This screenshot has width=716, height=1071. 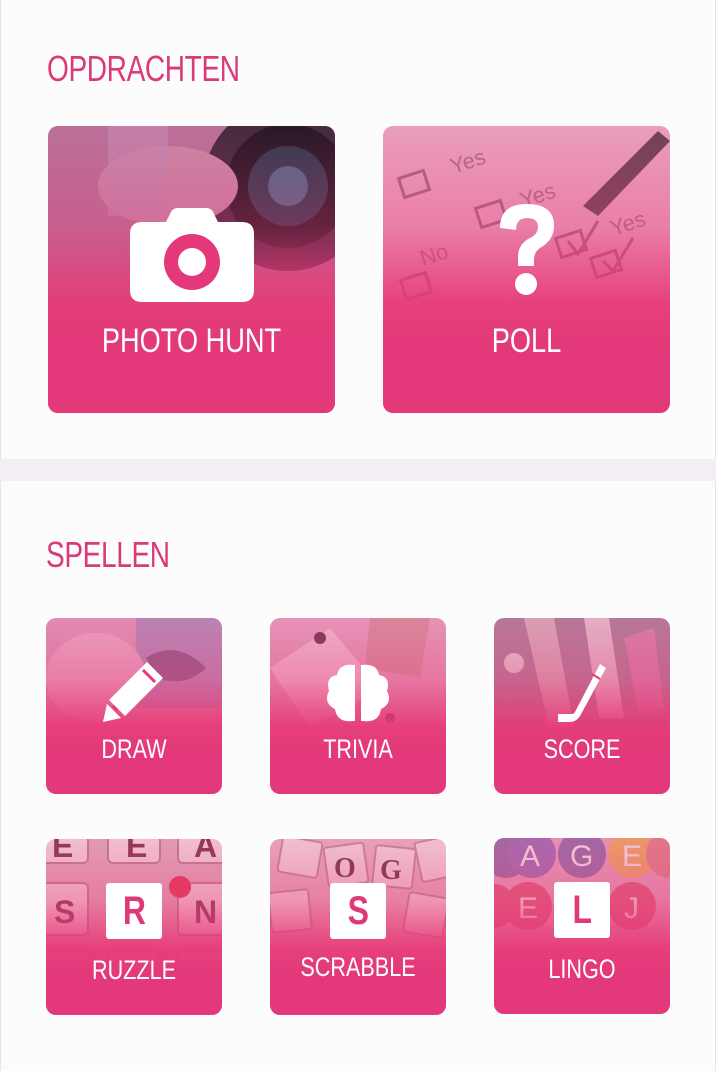 What do you see at coordinates (191, 341) in the screenshot?
I see `tile-label: PHOTO HUNT` at bounding box center [191, 341].